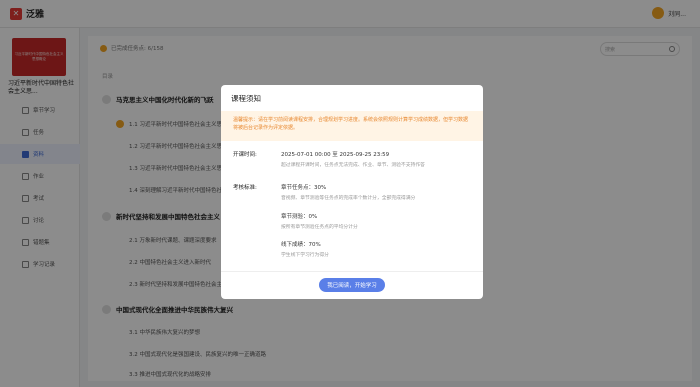  Describe the element at coordinates (245, 188) in the screenshot. I see `assessment-label: 考核标准:` at that location.